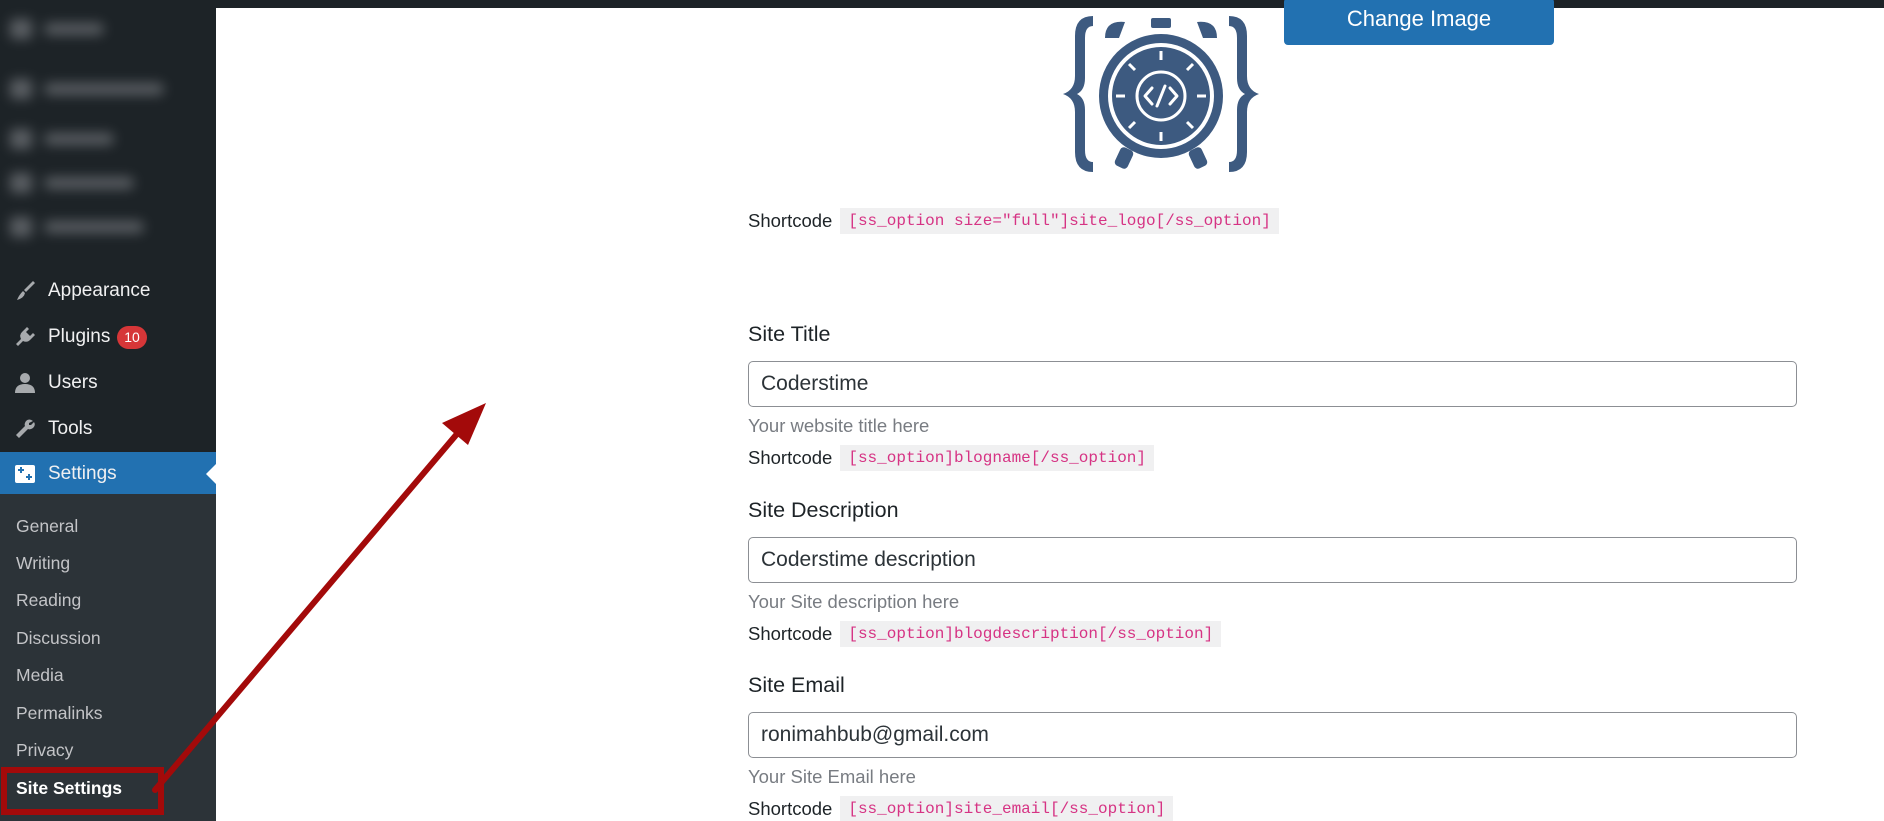  What do you see at coordinates (108, 127) in the screenshot?
I see `blurred-menu-section` at bounding box center [108, 127].